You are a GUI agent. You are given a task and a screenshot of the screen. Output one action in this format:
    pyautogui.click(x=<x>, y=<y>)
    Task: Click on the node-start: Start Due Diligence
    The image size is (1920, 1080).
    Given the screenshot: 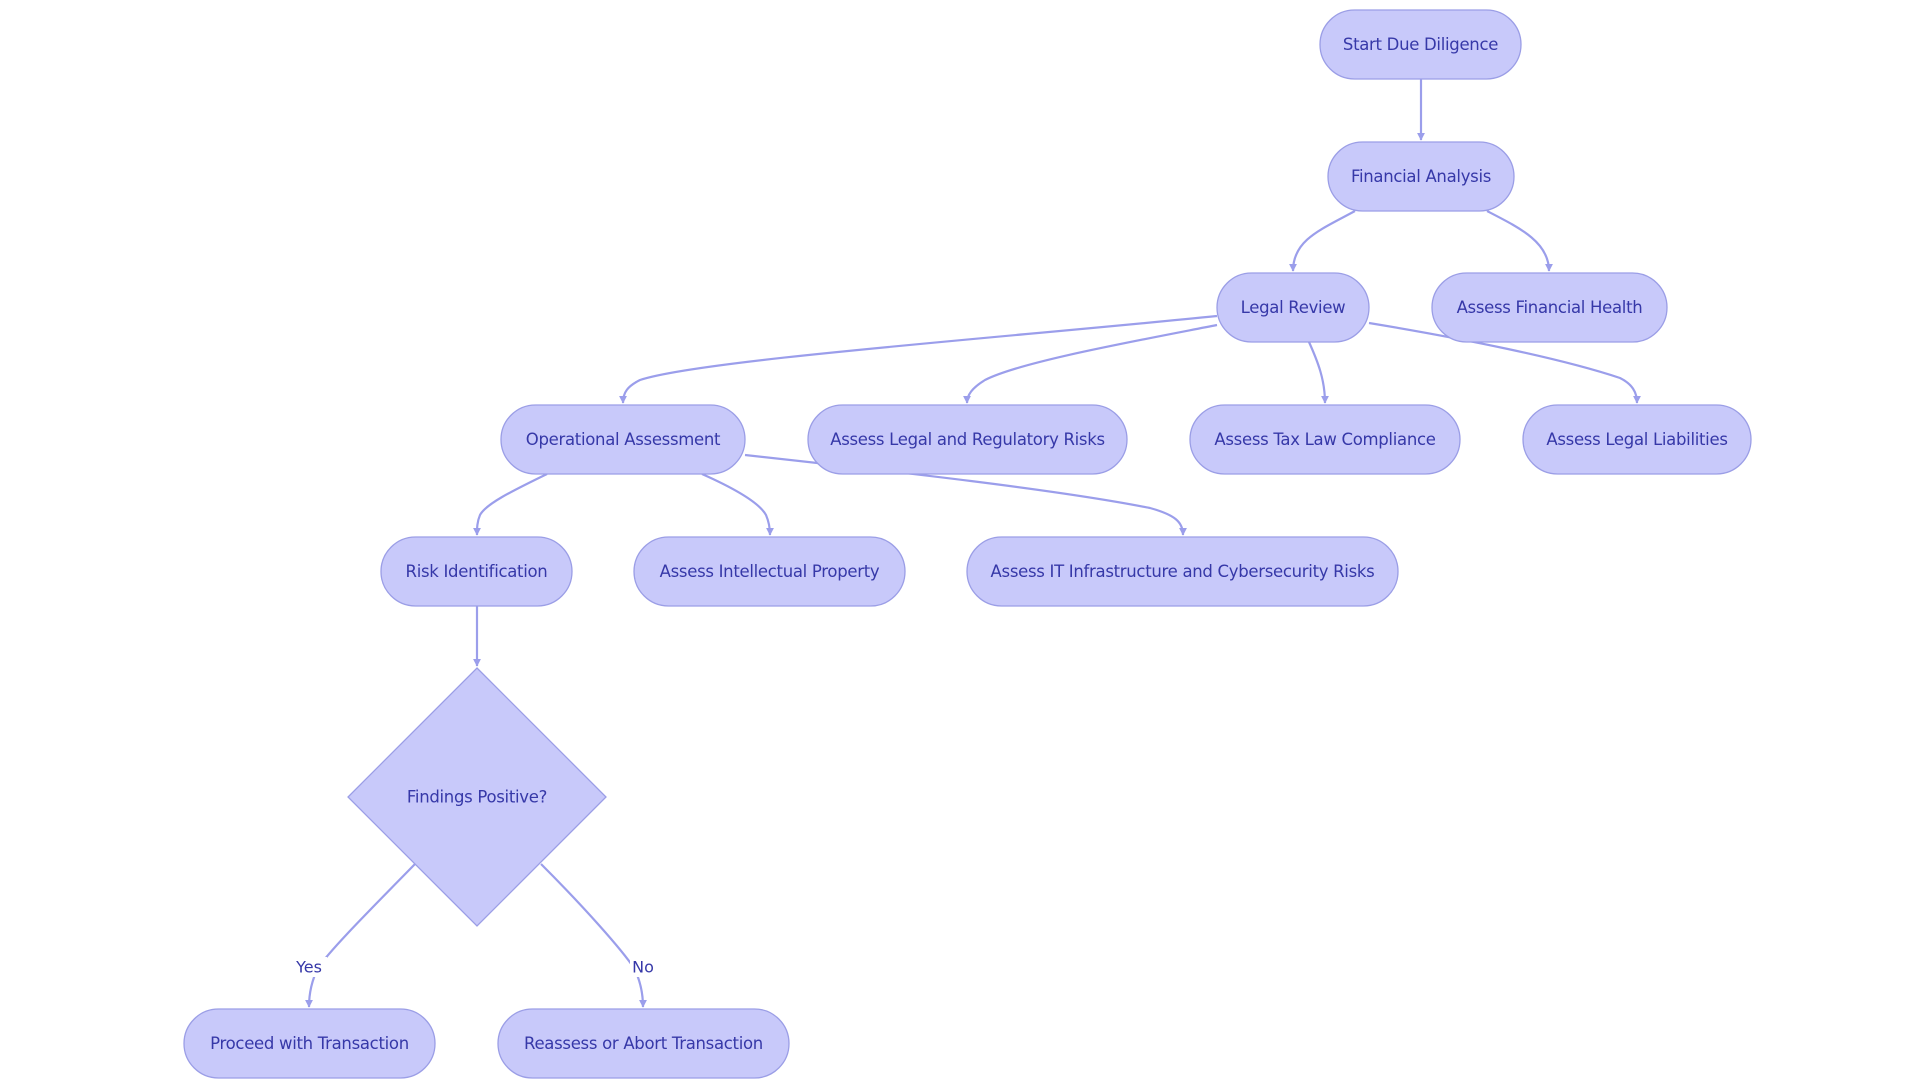 What is the action you would take?
    pyautogui.click(x=1420, y=44)
    